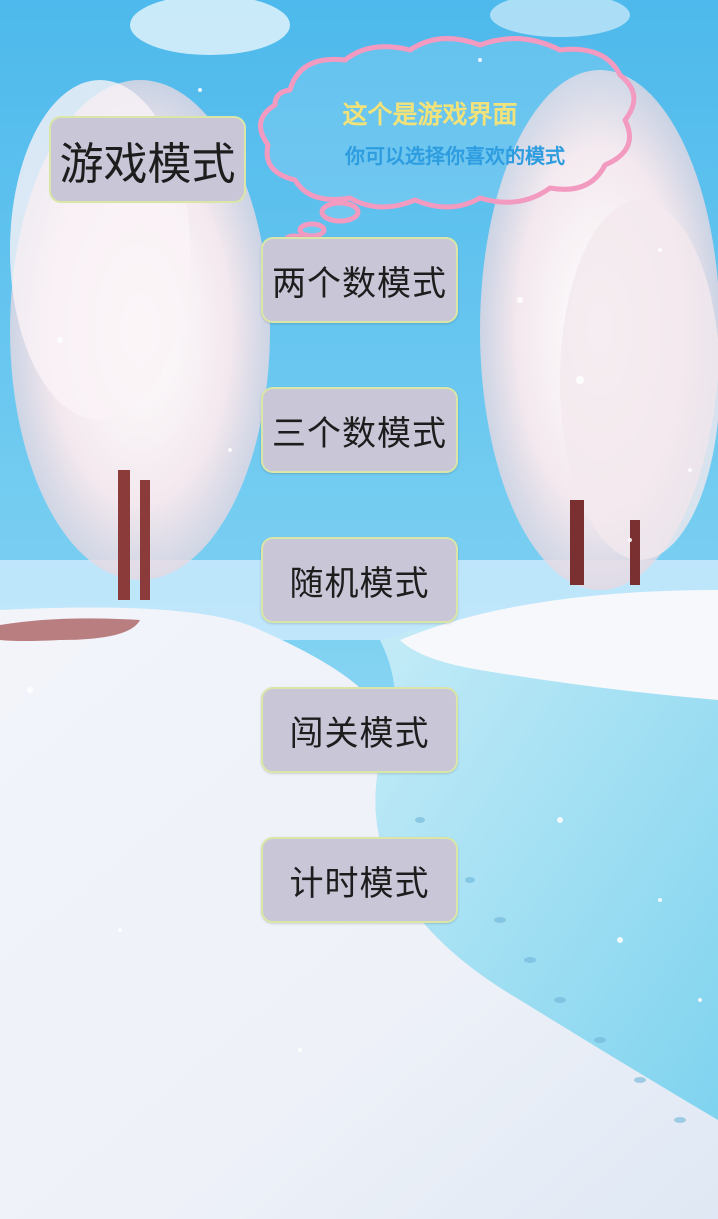 This screenshot has height=1219, width=718. Describe the element at coordinates (430, 114) in the screenshot. I see `bubble-line1: 这个是游戏界面` at that location.